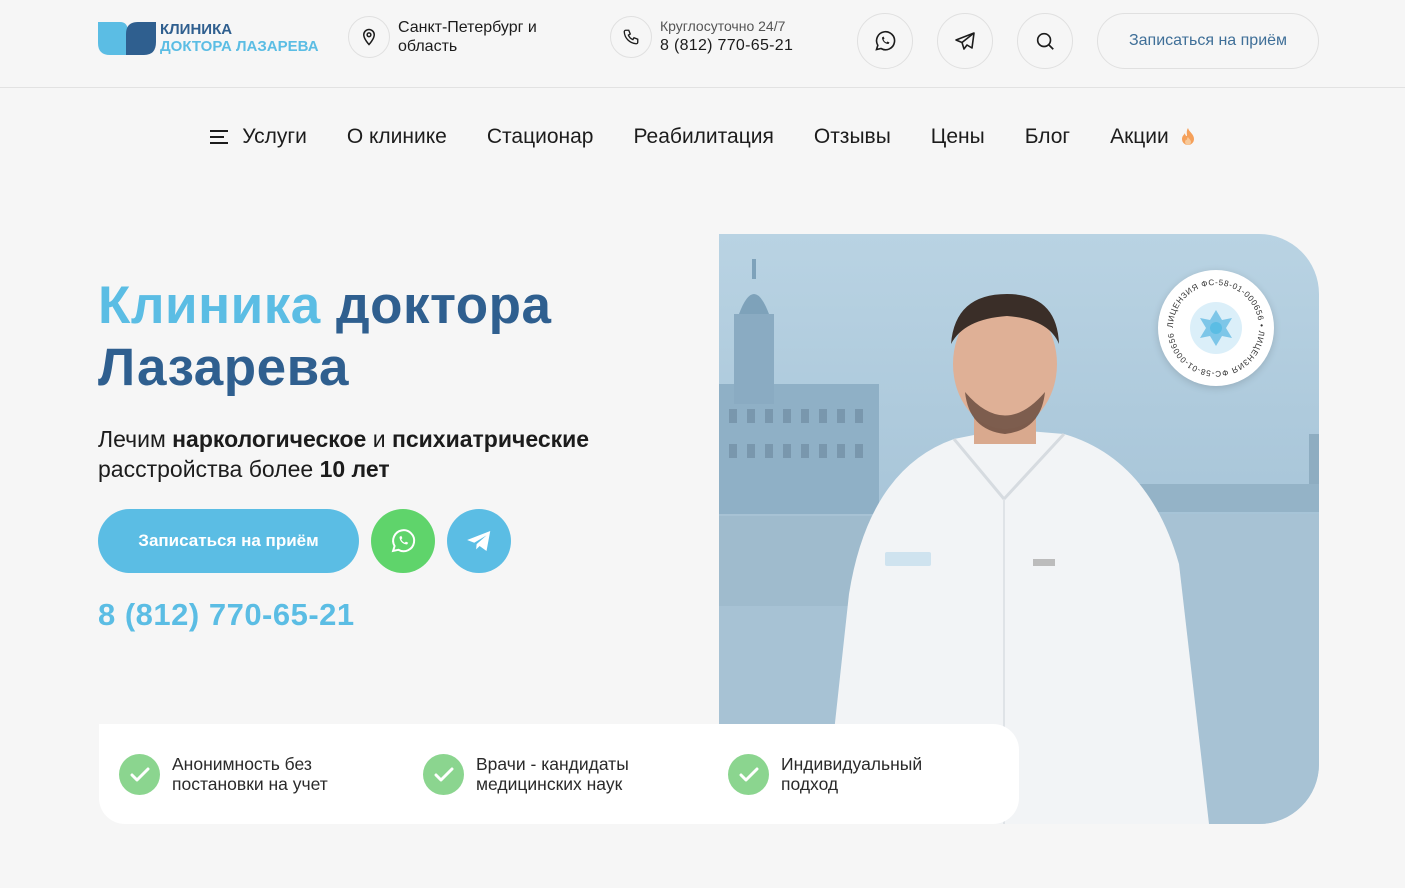  Describe the element at coordinates (274, 136) in the screenshot. I see `nav-label: Услуги` at that location.